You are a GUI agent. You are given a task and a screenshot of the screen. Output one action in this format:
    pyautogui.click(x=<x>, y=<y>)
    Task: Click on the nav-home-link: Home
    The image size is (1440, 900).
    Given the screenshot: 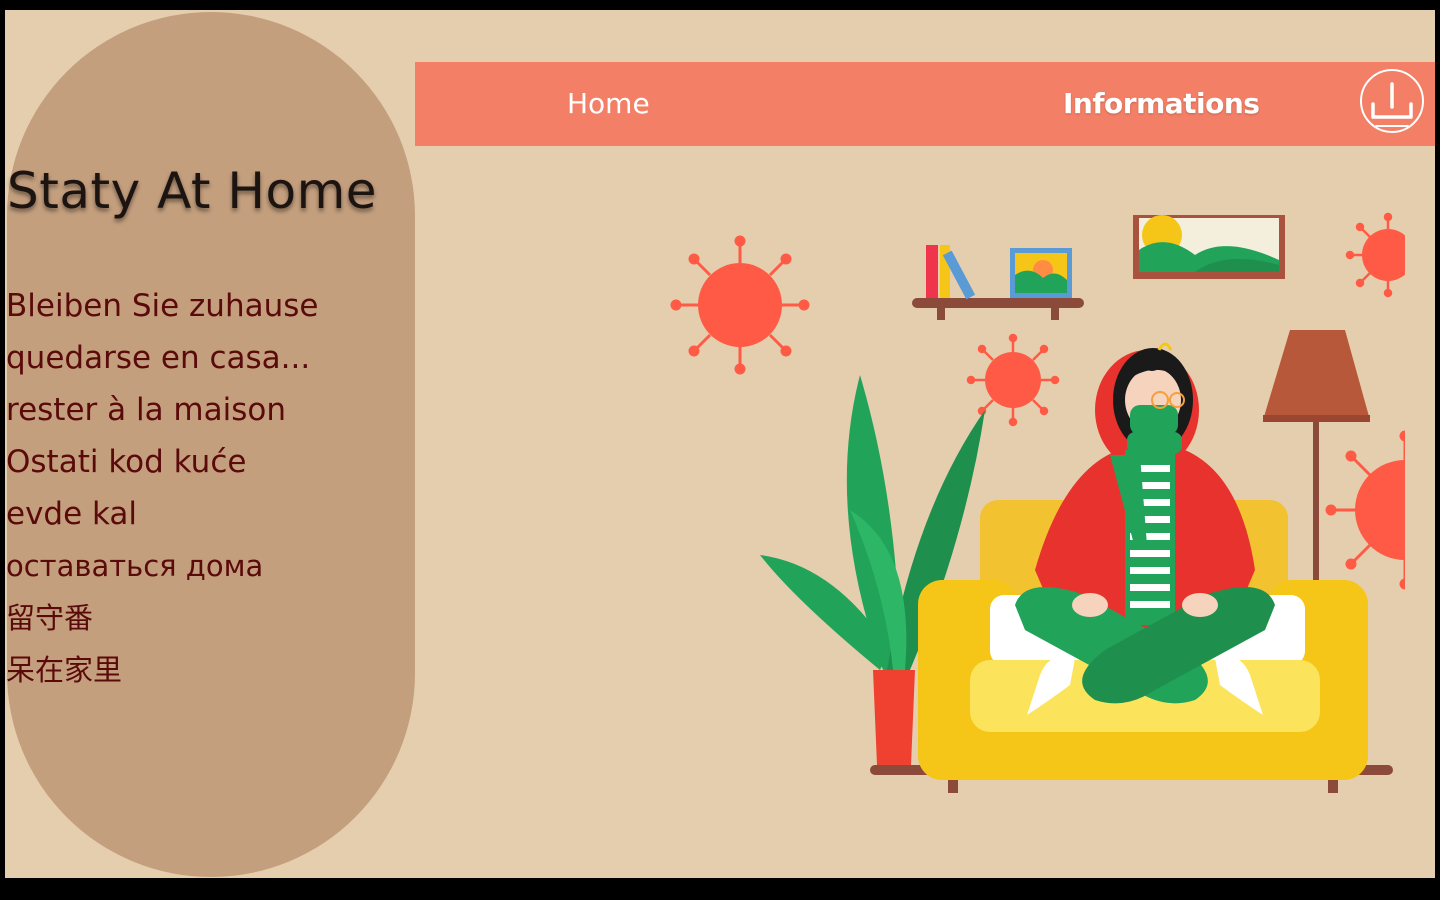 What is the action you would take?
    pyautogui.click(x=608, y=104)
    